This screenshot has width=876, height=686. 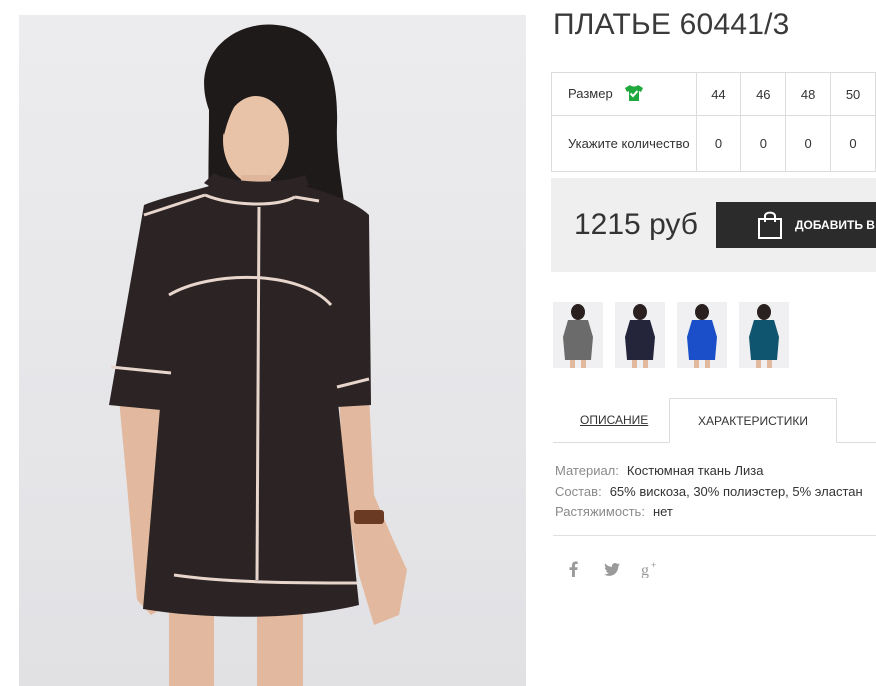 I want to click on spec-value: Костюмная ткань Лиза, so click(x=695, y=470).